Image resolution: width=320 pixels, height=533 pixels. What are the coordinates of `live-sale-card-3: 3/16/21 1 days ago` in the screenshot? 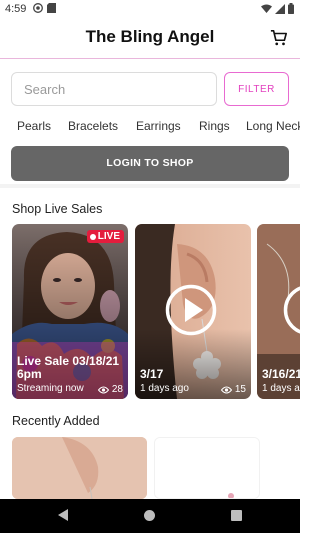 It's located at (278, 311).